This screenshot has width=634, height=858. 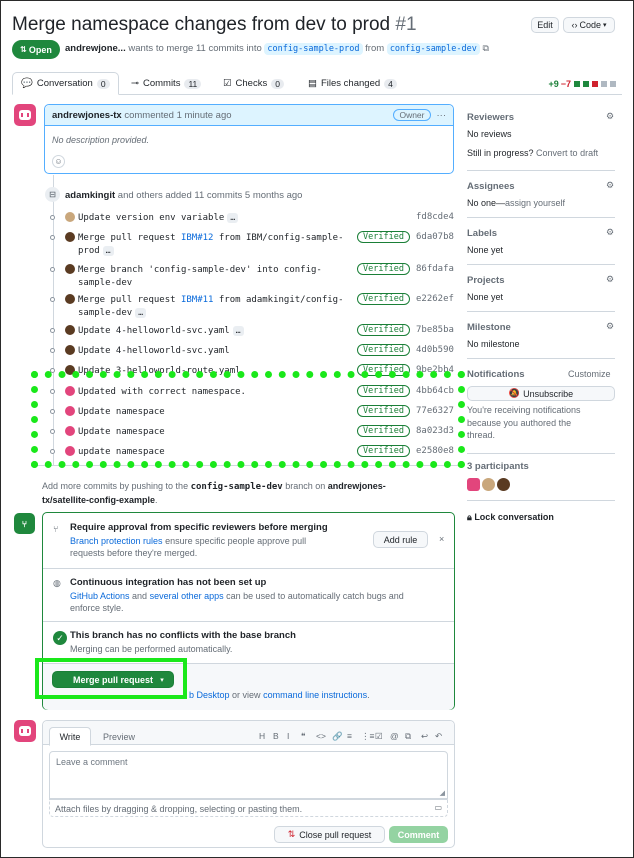 I want to click on commits-time: 5 months ago, so click(x=274, y=195).